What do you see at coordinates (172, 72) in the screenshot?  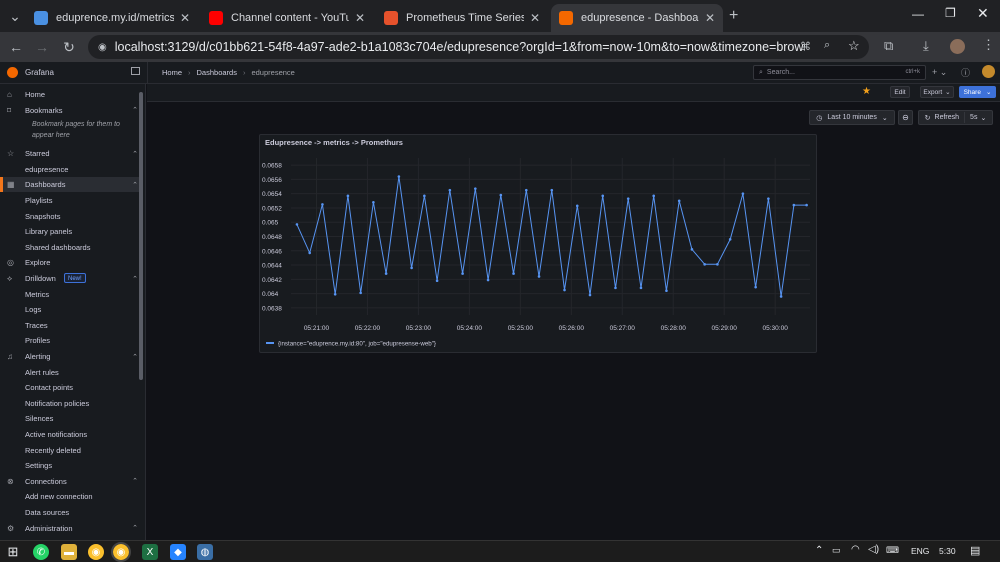 I see `breadcrumb-home: Home` at bounding box center [172, 72].